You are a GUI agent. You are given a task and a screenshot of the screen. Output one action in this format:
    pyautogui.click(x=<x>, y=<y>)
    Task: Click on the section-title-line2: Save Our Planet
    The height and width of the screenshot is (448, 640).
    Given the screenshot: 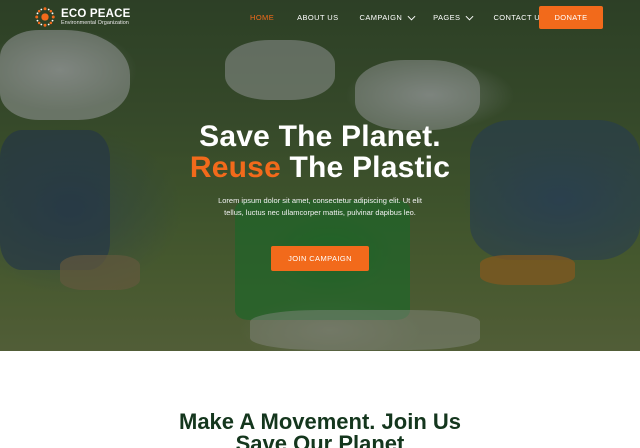 What is the action you would take?
    pyautogui.click(x=320, y=439)
    